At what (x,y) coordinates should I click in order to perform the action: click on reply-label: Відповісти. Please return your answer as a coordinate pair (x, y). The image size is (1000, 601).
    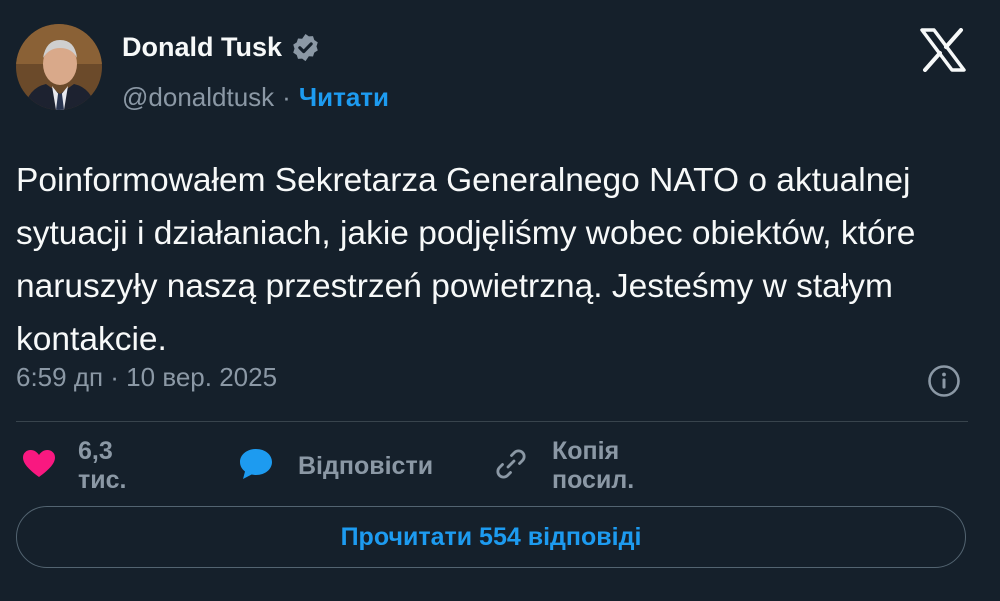
    Looking at the image, I should click on (366, 465).